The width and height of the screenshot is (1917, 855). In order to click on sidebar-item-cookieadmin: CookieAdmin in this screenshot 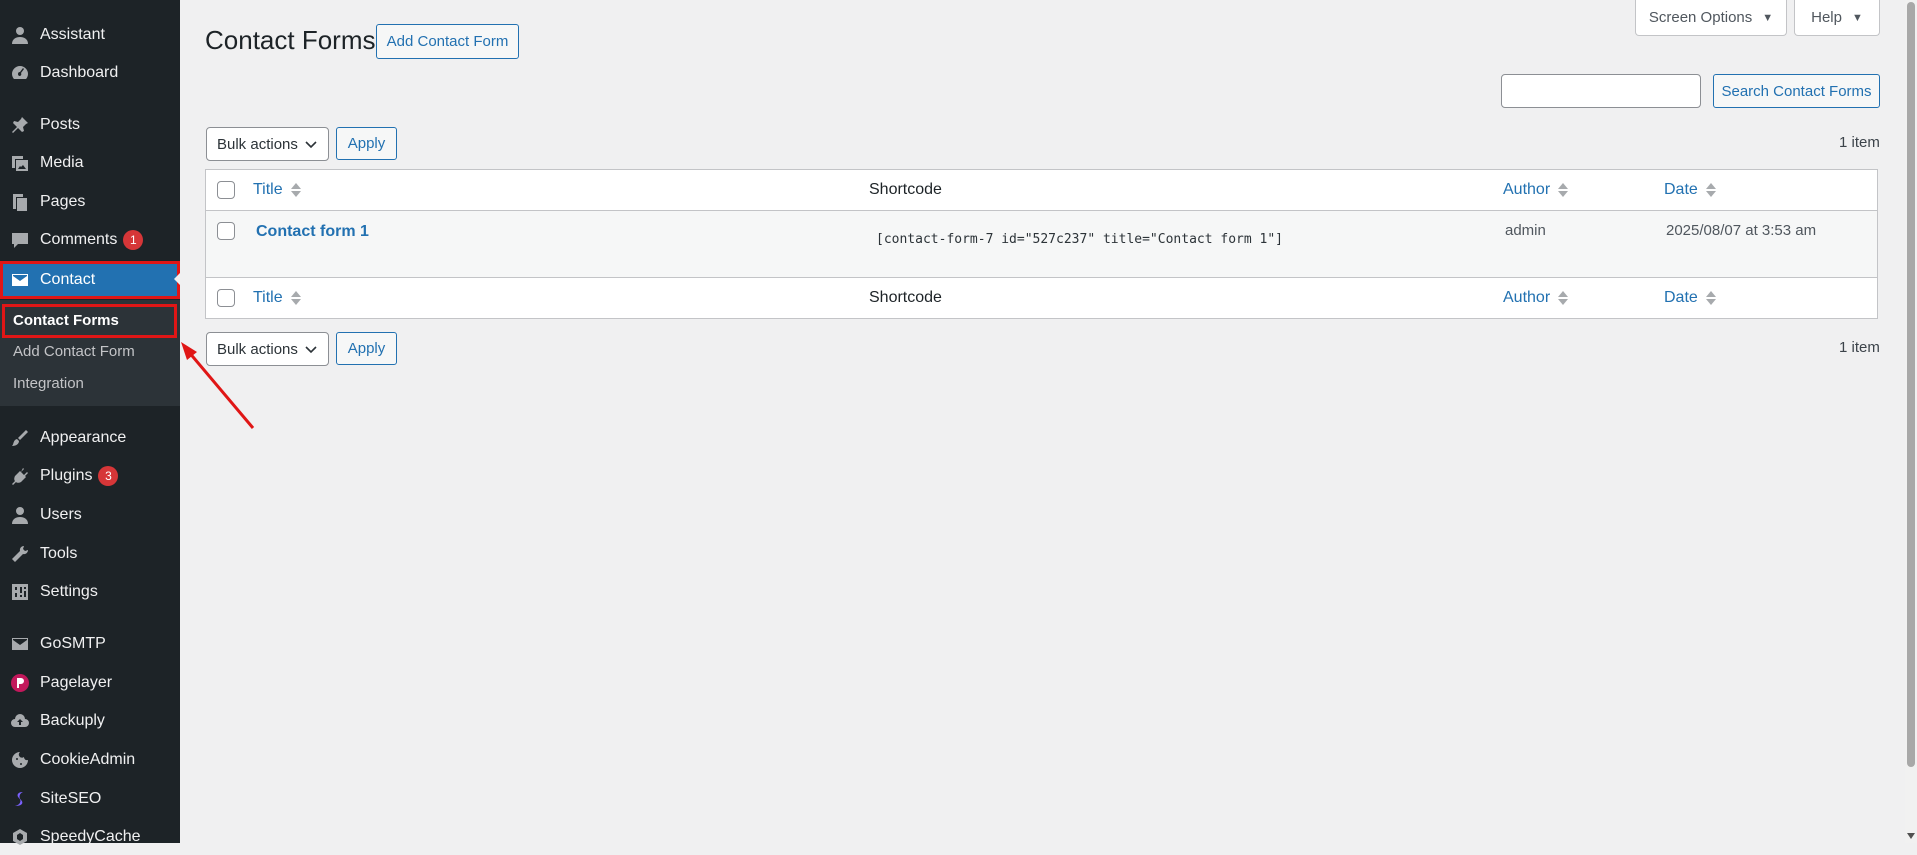, I will do `click(90, 760)`.